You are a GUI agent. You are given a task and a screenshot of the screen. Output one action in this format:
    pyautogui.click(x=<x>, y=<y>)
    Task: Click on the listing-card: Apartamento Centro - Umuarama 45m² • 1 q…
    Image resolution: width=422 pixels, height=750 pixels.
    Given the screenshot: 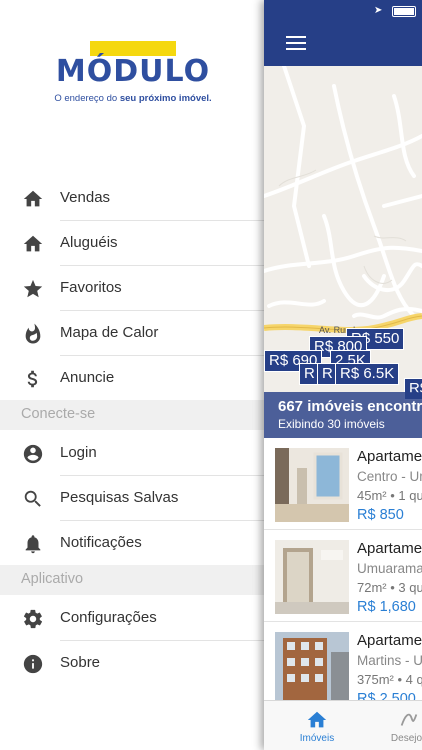 What is the action you would take?
    pyautogui.click(x=343, y=484)
    